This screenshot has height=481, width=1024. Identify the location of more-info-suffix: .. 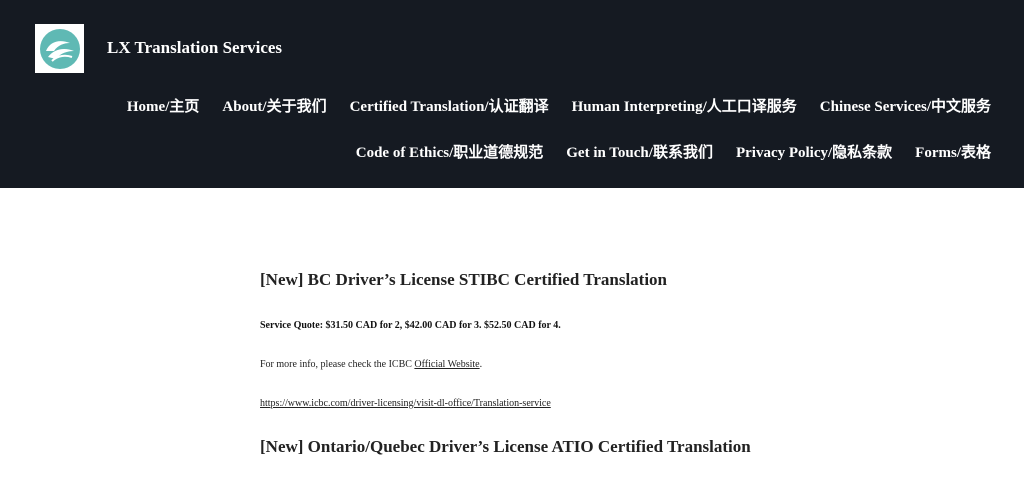
(481, 364).